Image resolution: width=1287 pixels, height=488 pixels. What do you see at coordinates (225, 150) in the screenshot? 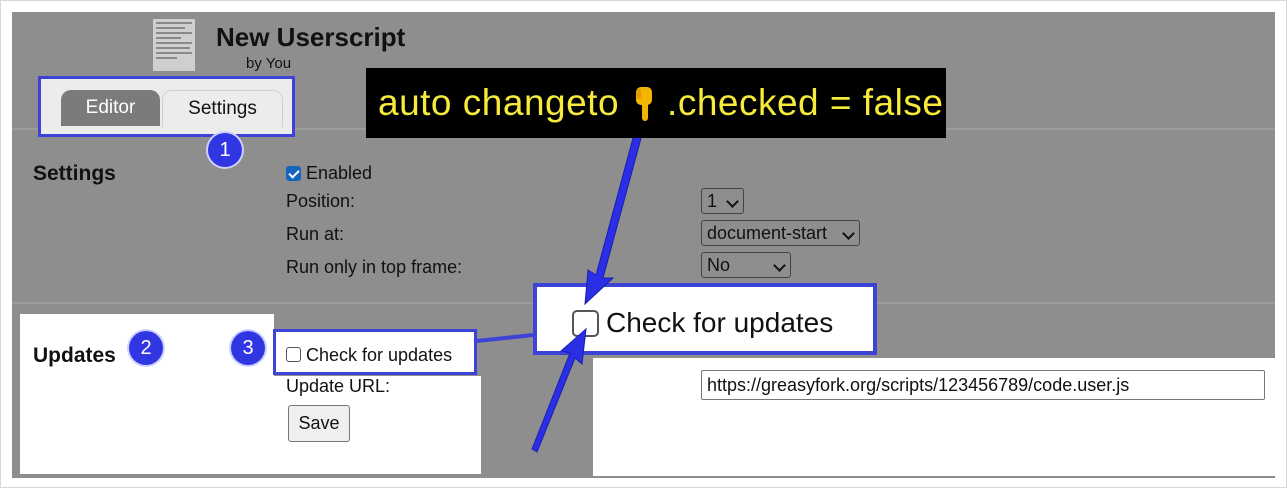
I see `badge-1: 1` at bounding box center [225, 150].